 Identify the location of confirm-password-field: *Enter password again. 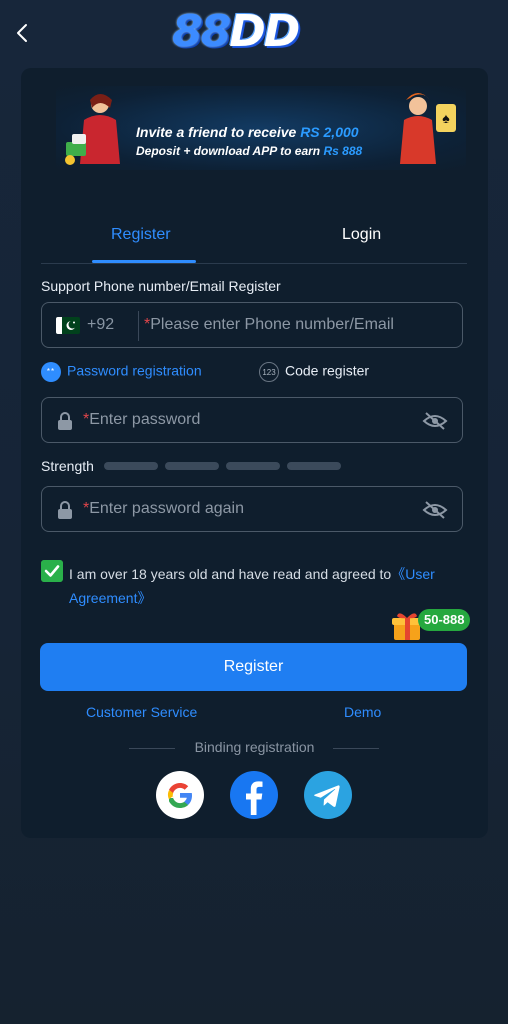
(252, 509).